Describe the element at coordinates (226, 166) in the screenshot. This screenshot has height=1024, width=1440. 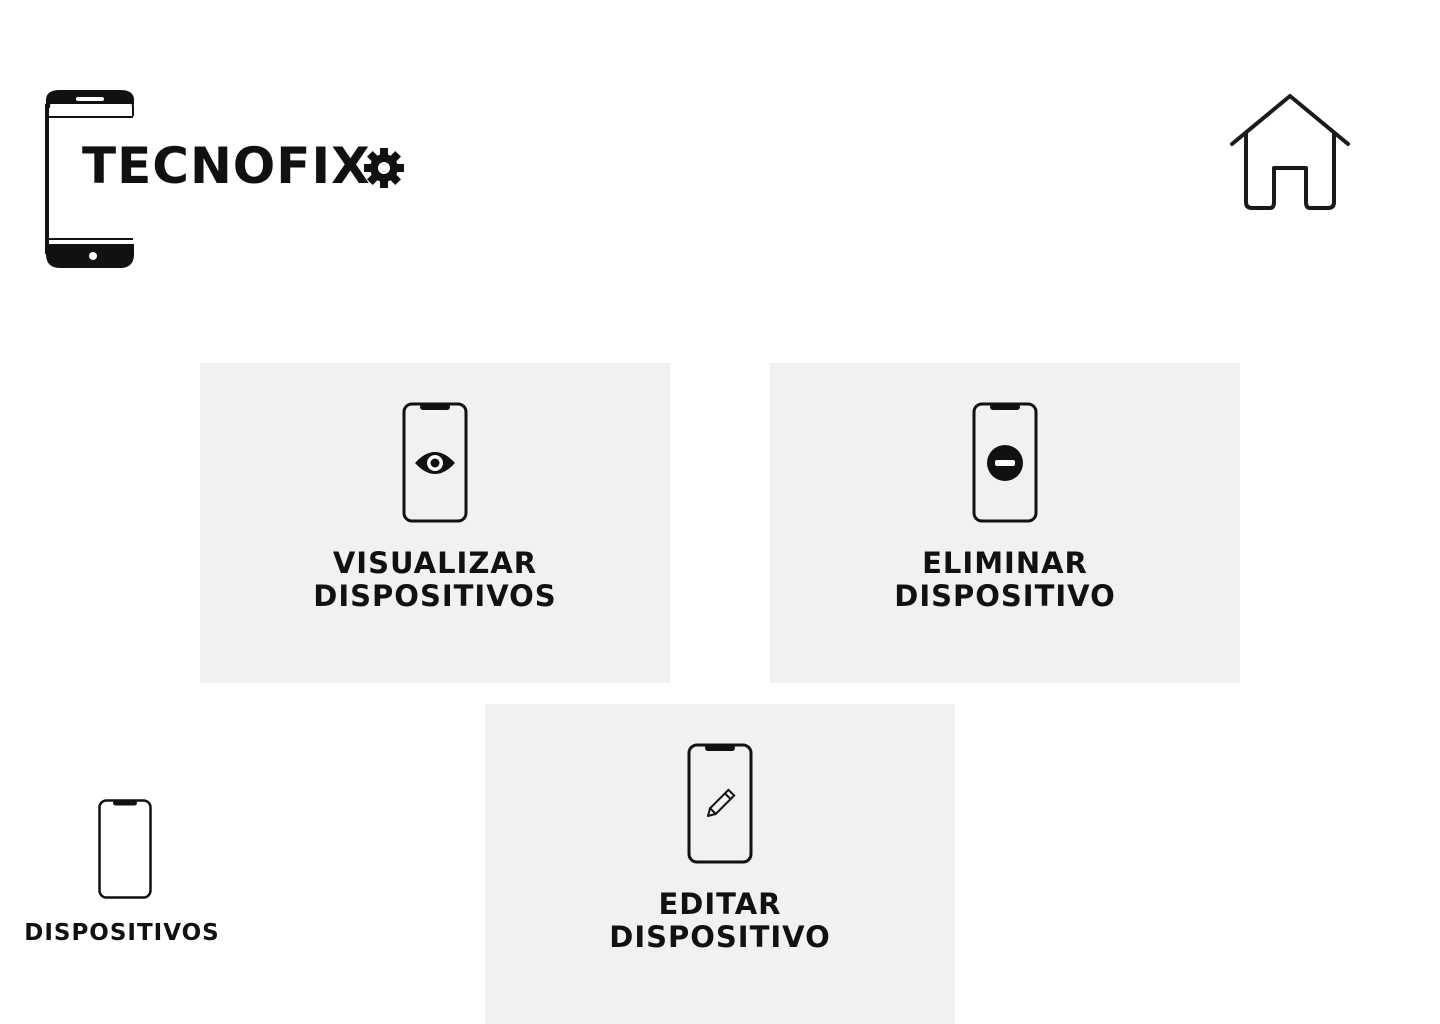
I see `brand-name: TECNOFIX` at that location.